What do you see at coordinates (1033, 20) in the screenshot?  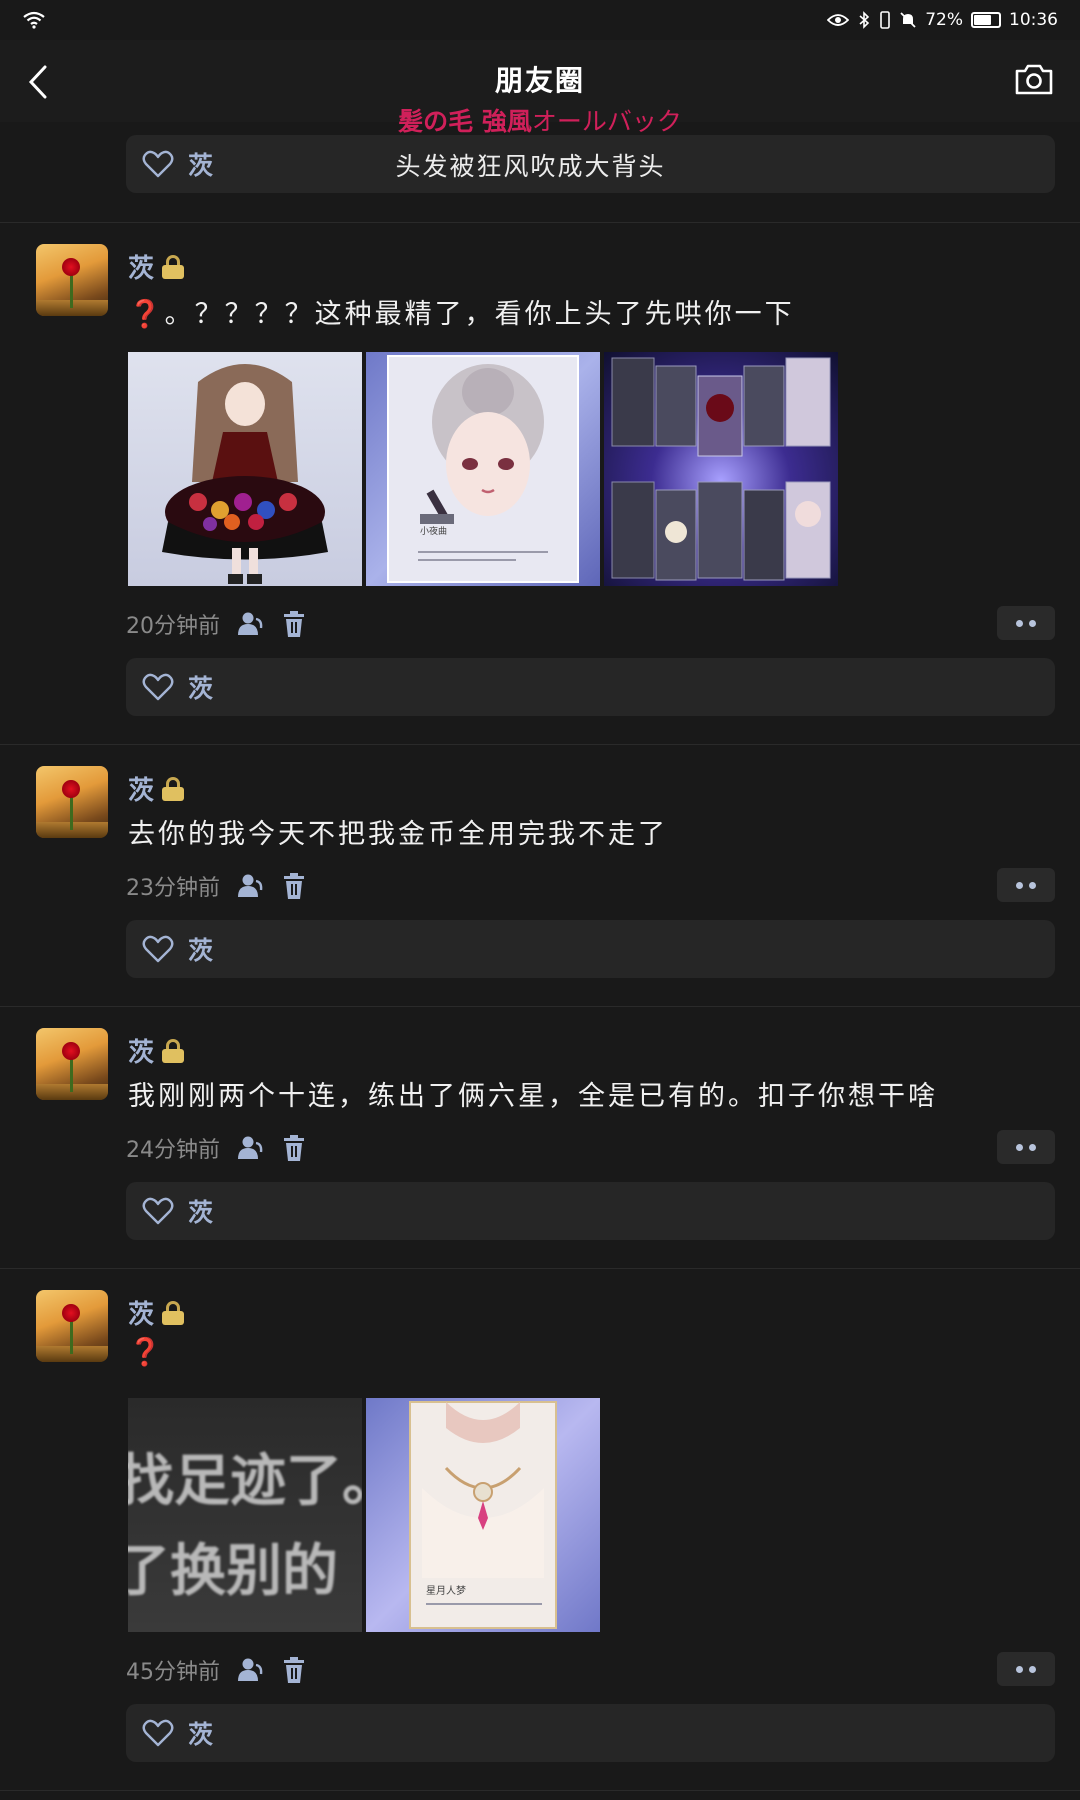 I see `clock: 10:36` at bounding box center [1033, 20].